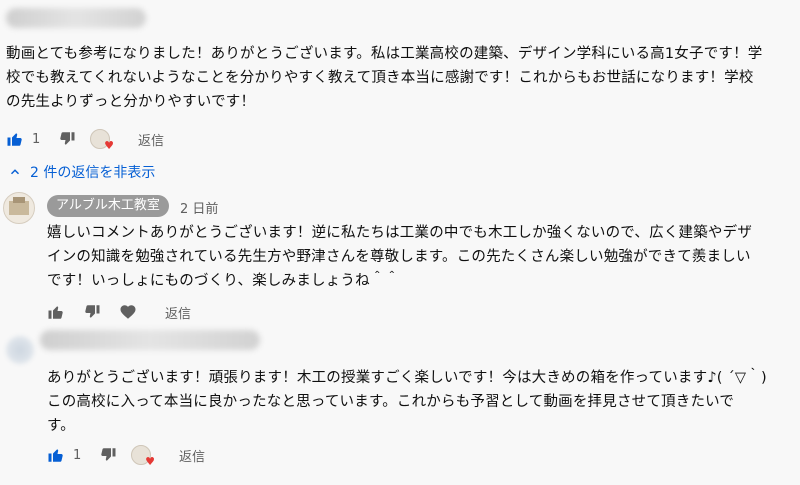  I want to click on channel-avatar, so click(19, 208).